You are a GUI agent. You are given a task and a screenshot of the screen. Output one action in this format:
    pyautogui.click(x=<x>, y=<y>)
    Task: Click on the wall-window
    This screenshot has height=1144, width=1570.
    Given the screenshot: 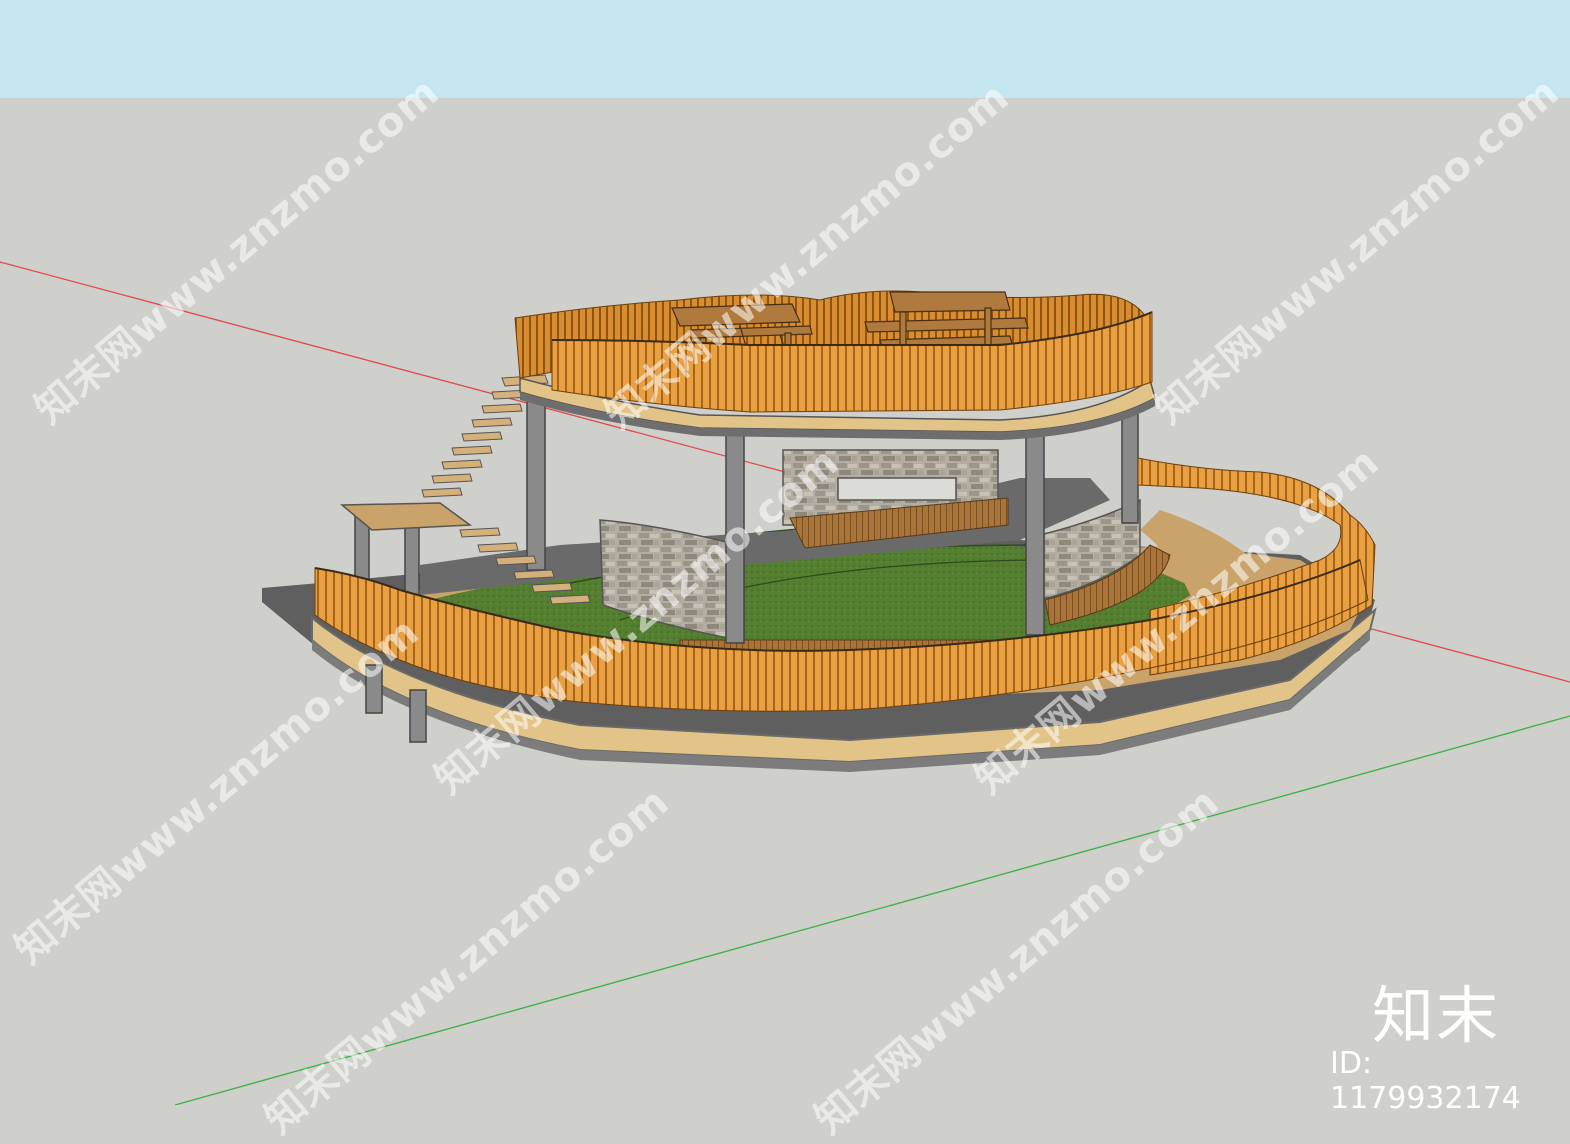 What is the action you would take?
    pyautogui.click(x=897, y=489)
    